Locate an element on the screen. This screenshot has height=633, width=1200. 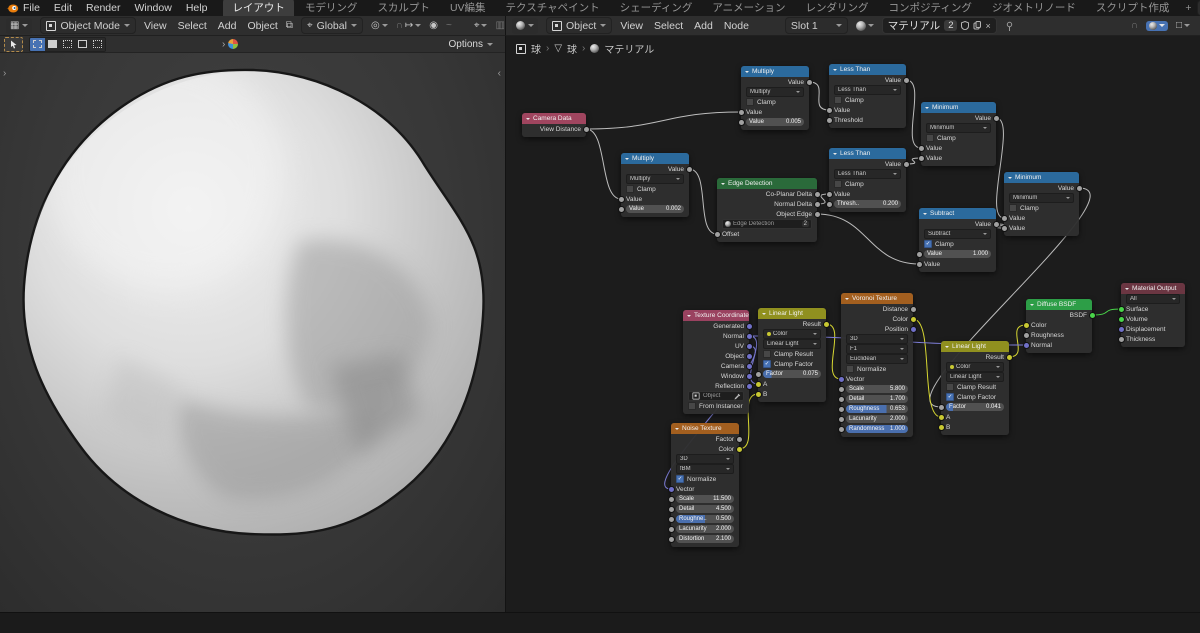
node-header-noise: Noise Texture is located at coordinates (705, 428).